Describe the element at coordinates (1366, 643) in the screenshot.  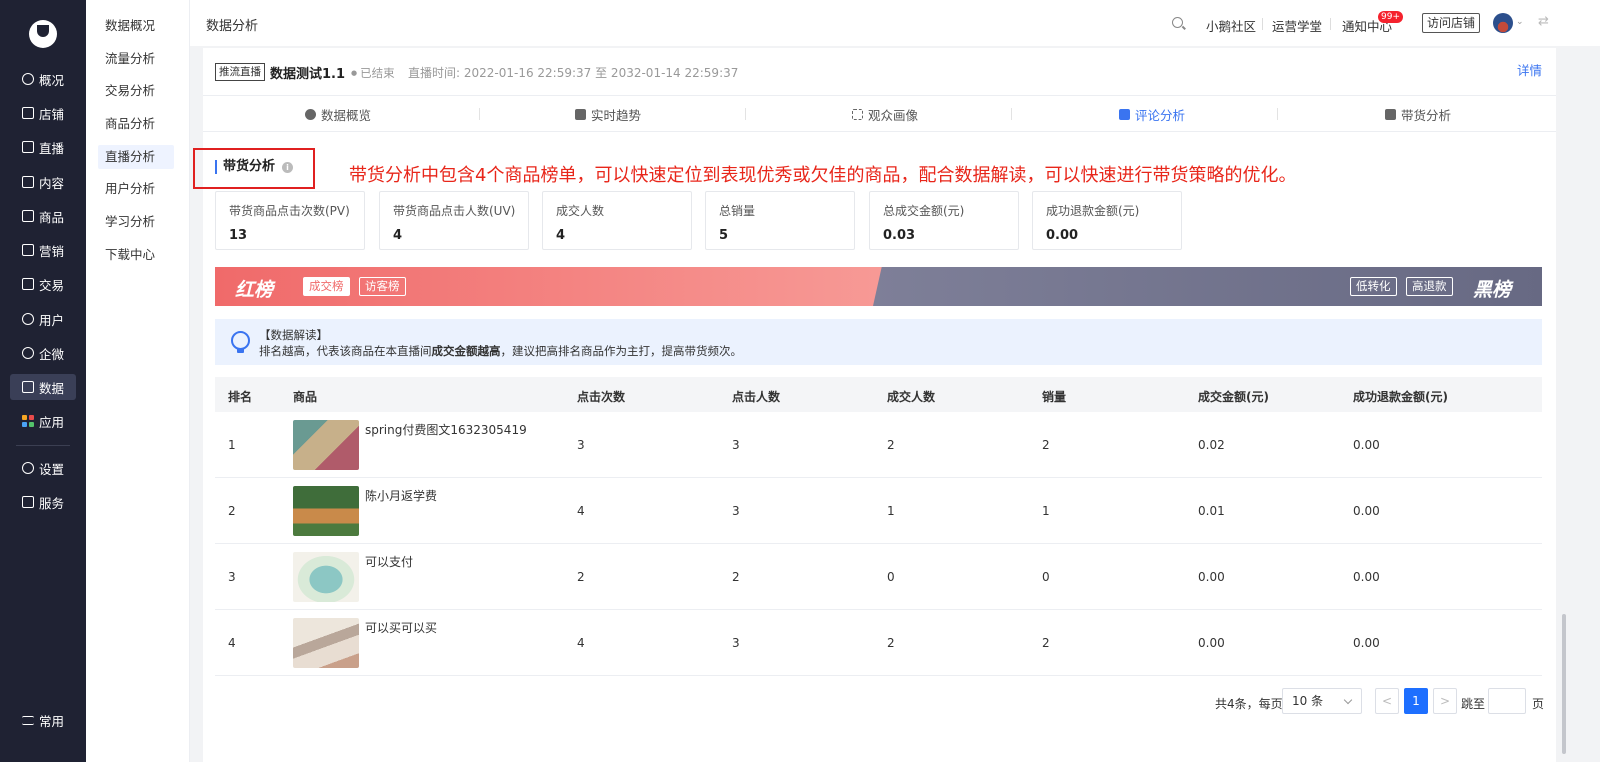
I see `cell-refund: 0.00` at that location.